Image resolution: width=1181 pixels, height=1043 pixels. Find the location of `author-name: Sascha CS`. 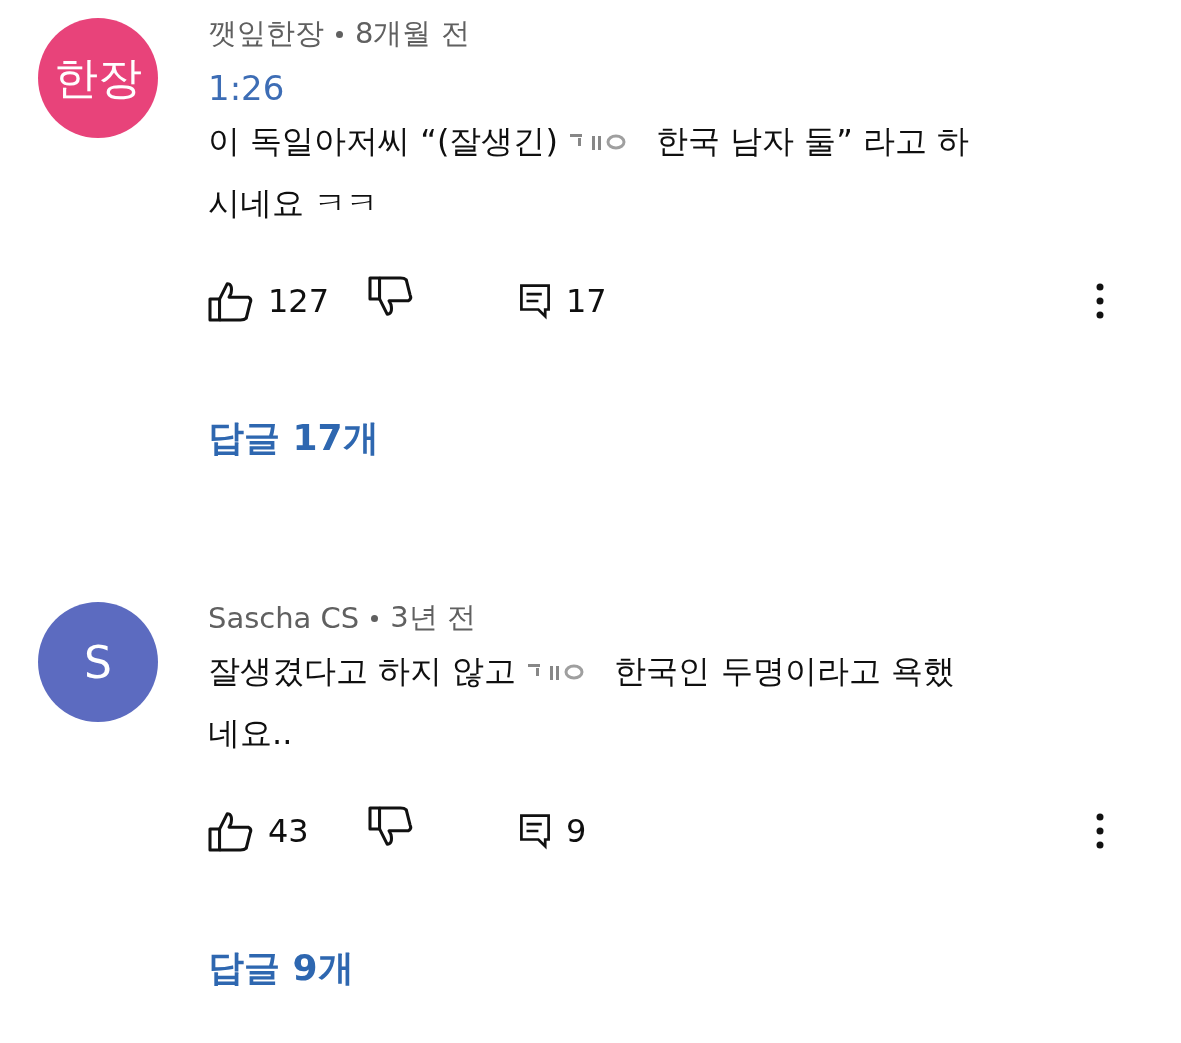

author-name: Sascha CS is located at coordinates (284, 618).